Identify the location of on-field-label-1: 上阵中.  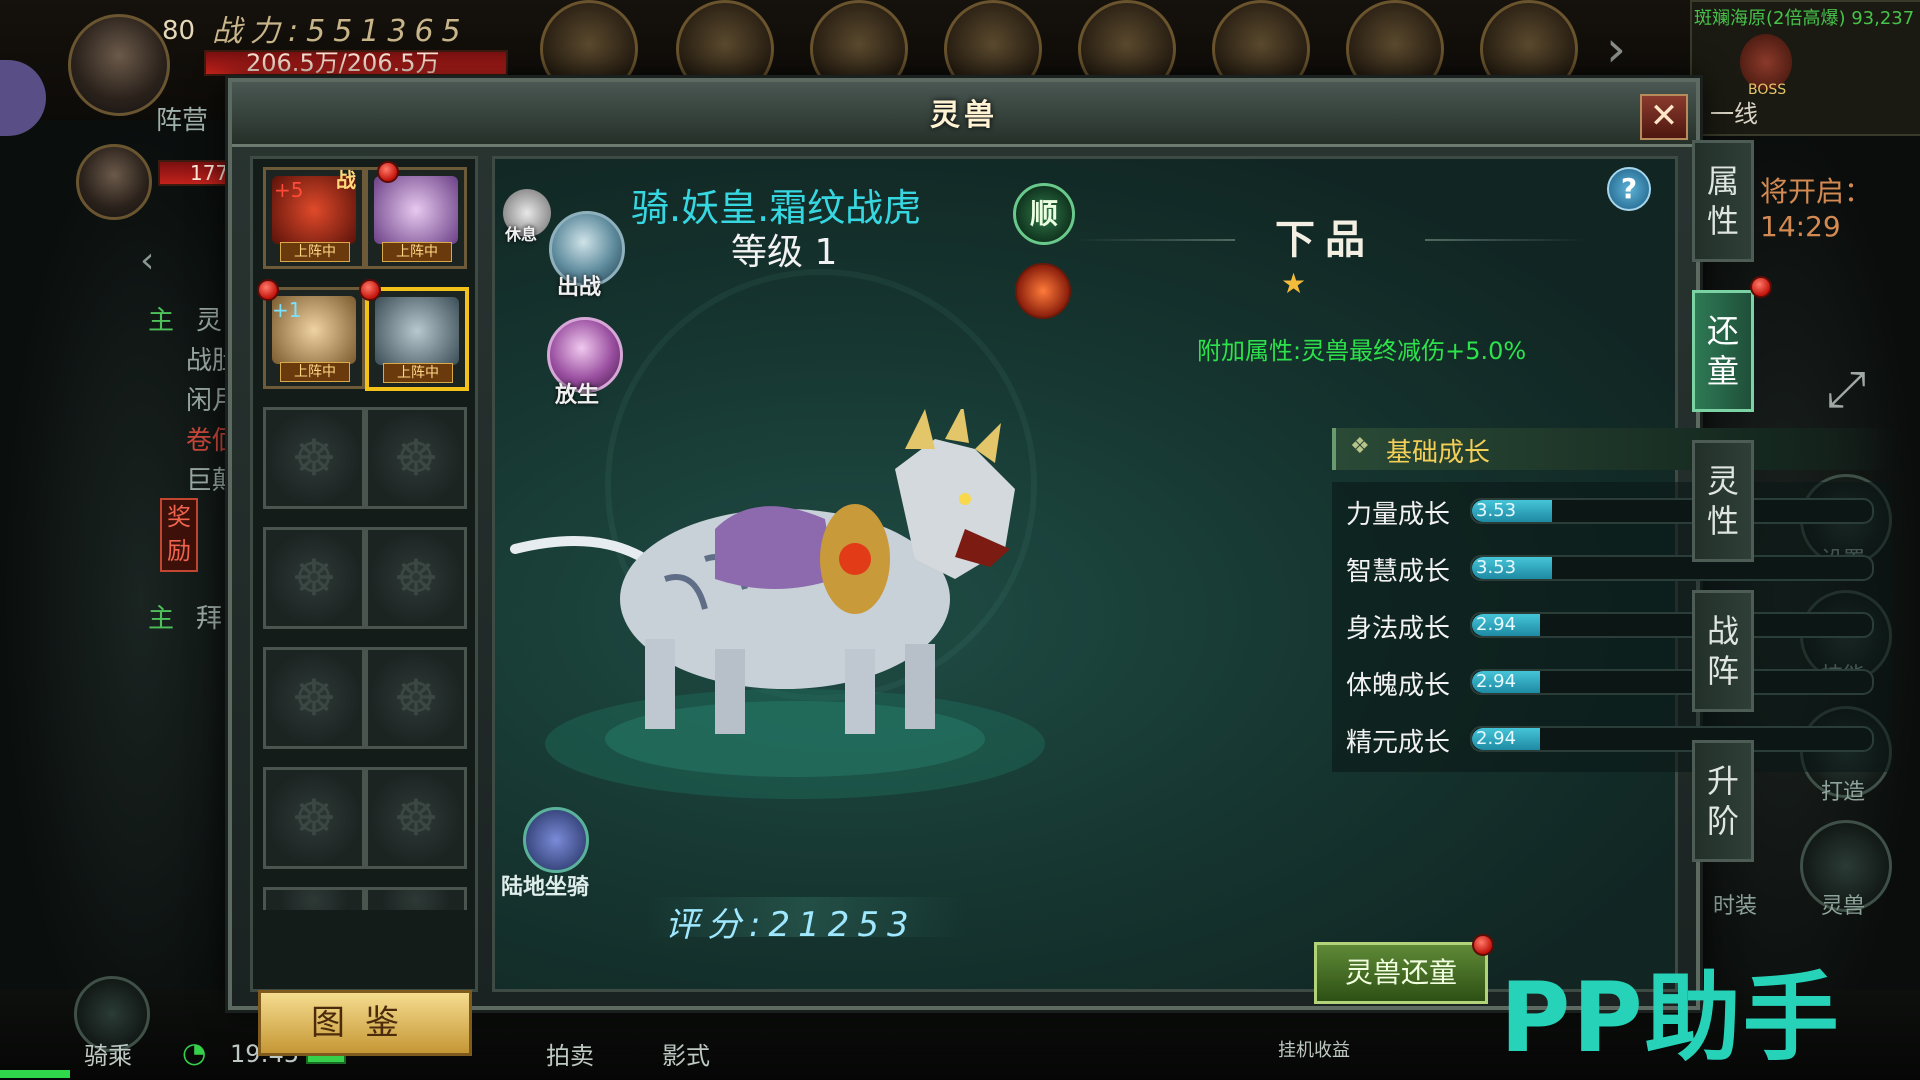
(315, 252).